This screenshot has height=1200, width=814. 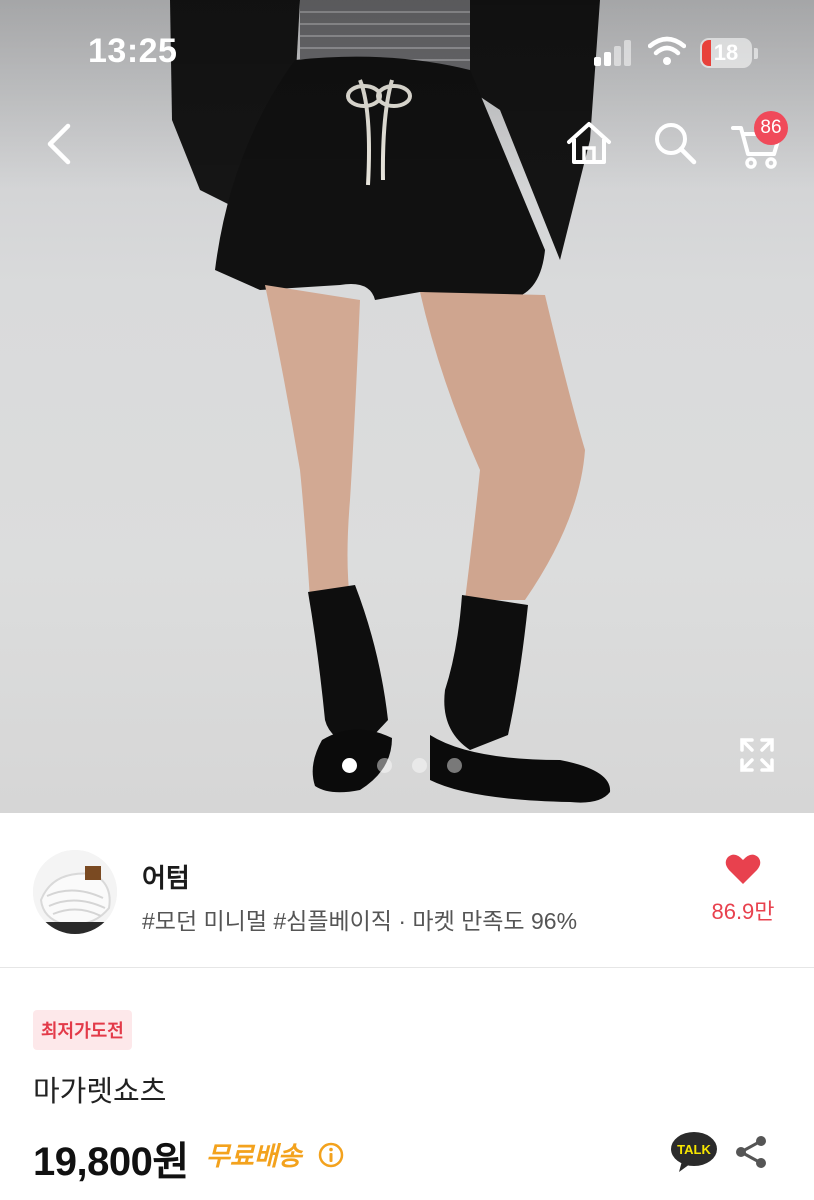 What do you see at coordinates (743, 911) in the screenshot?
I see `like-count: 86.9만` at bounding box center [743, 911].